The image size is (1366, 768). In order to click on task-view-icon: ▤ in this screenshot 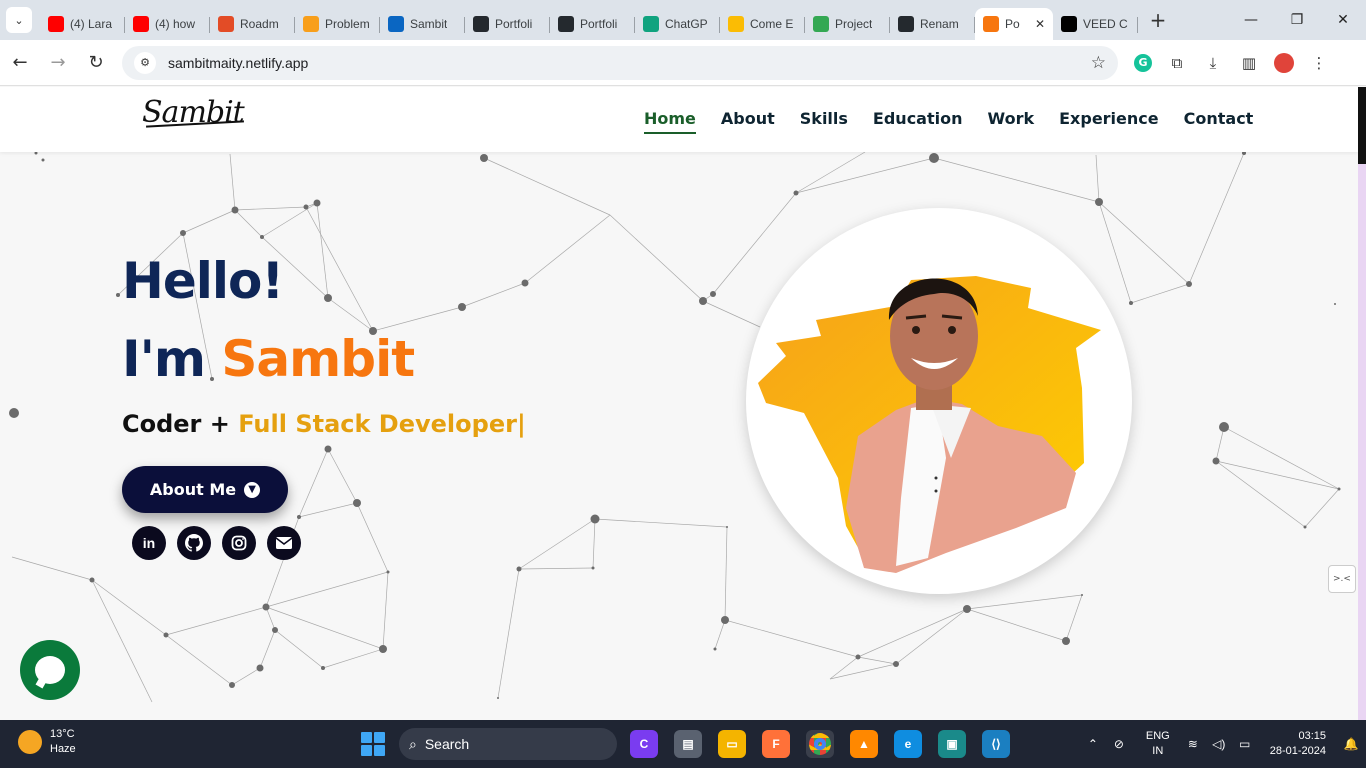, I will do `click(688, 744)`.